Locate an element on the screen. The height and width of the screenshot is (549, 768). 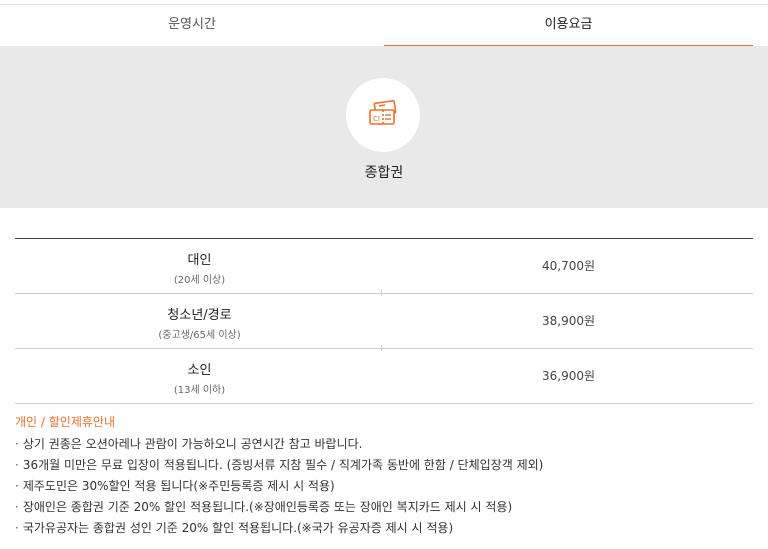
price-value: 38,900원 is located at coordinates (568, 321).